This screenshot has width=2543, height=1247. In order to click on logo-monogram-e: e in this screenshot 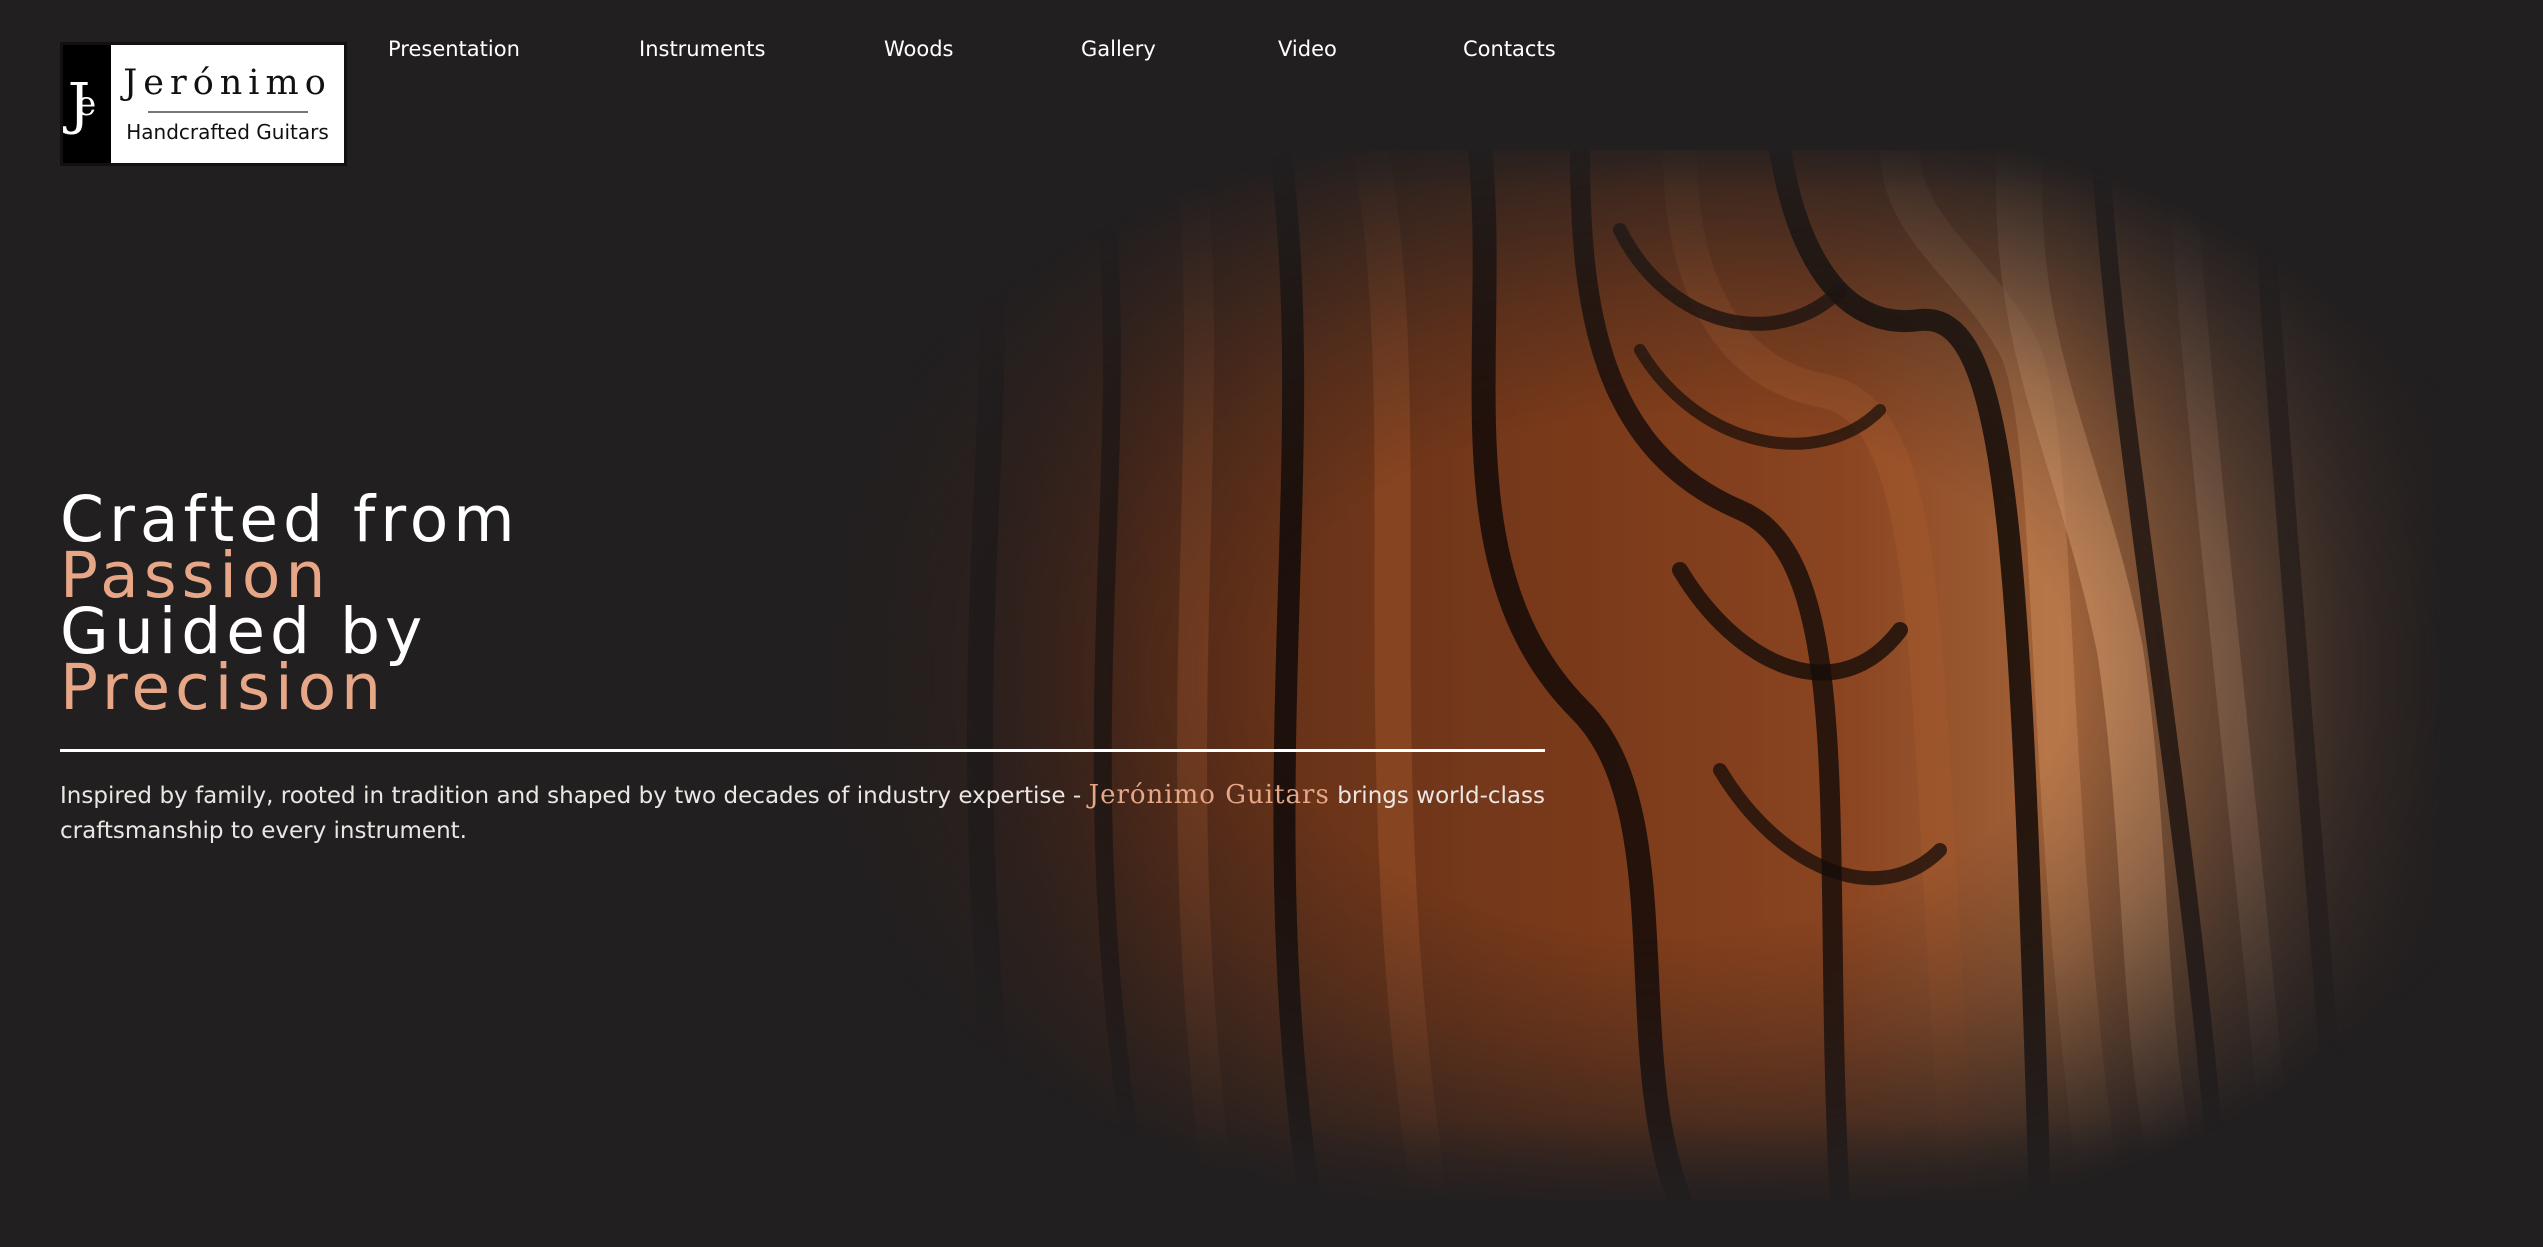, I will do `click(86, 104)`.